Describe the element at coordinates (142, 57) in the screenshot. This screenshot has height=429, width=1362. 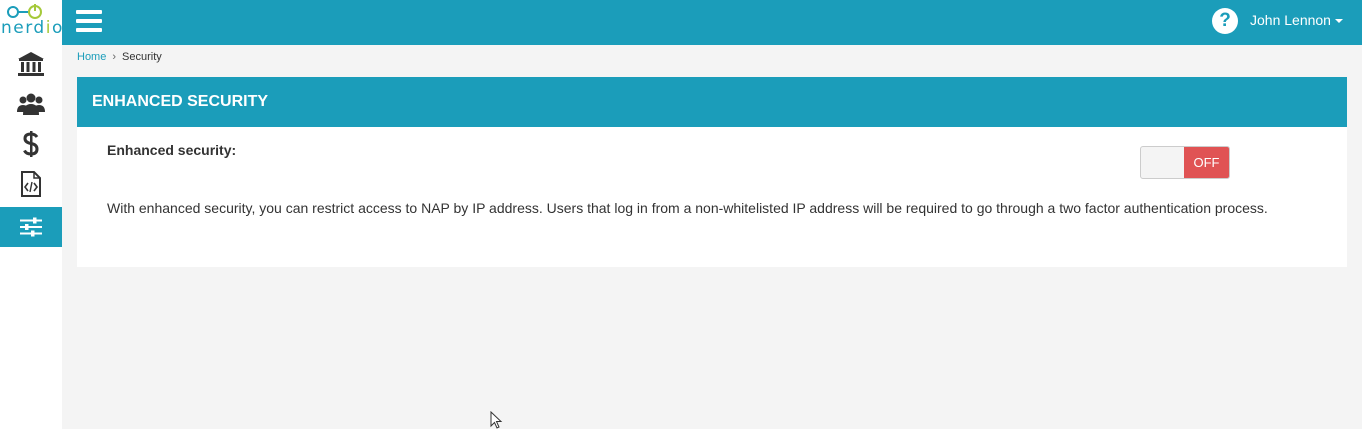
I see `breadcrumb-current: Security` at that location.